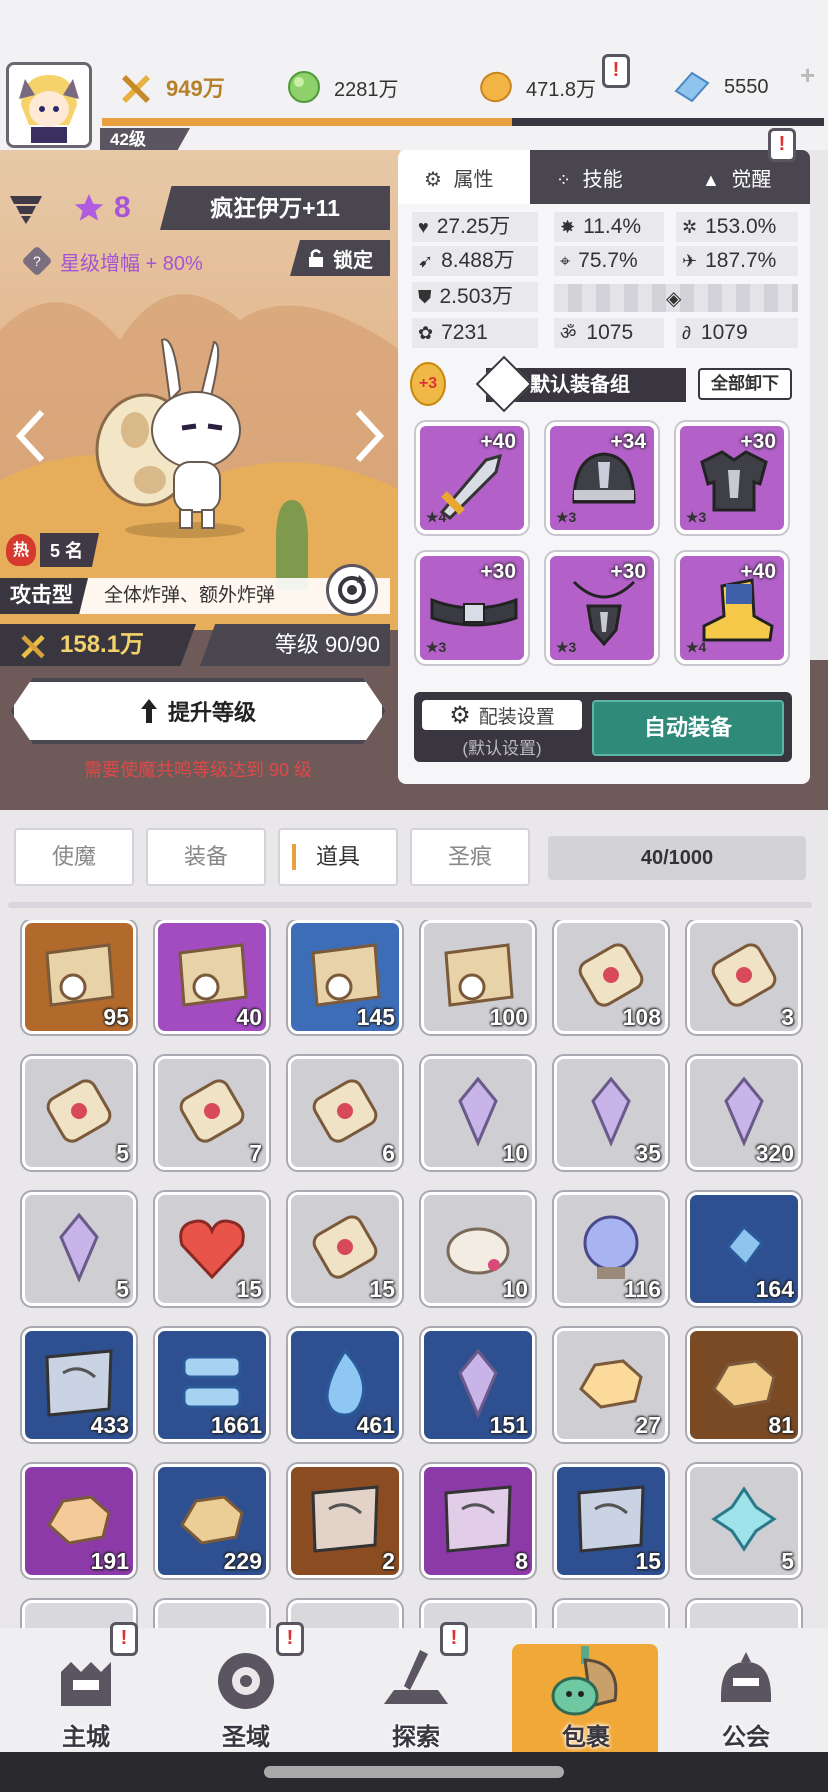 The height and width of the screenshot is (1792, 828). I want to click on inventory-item: 164, so click(744, 1249).